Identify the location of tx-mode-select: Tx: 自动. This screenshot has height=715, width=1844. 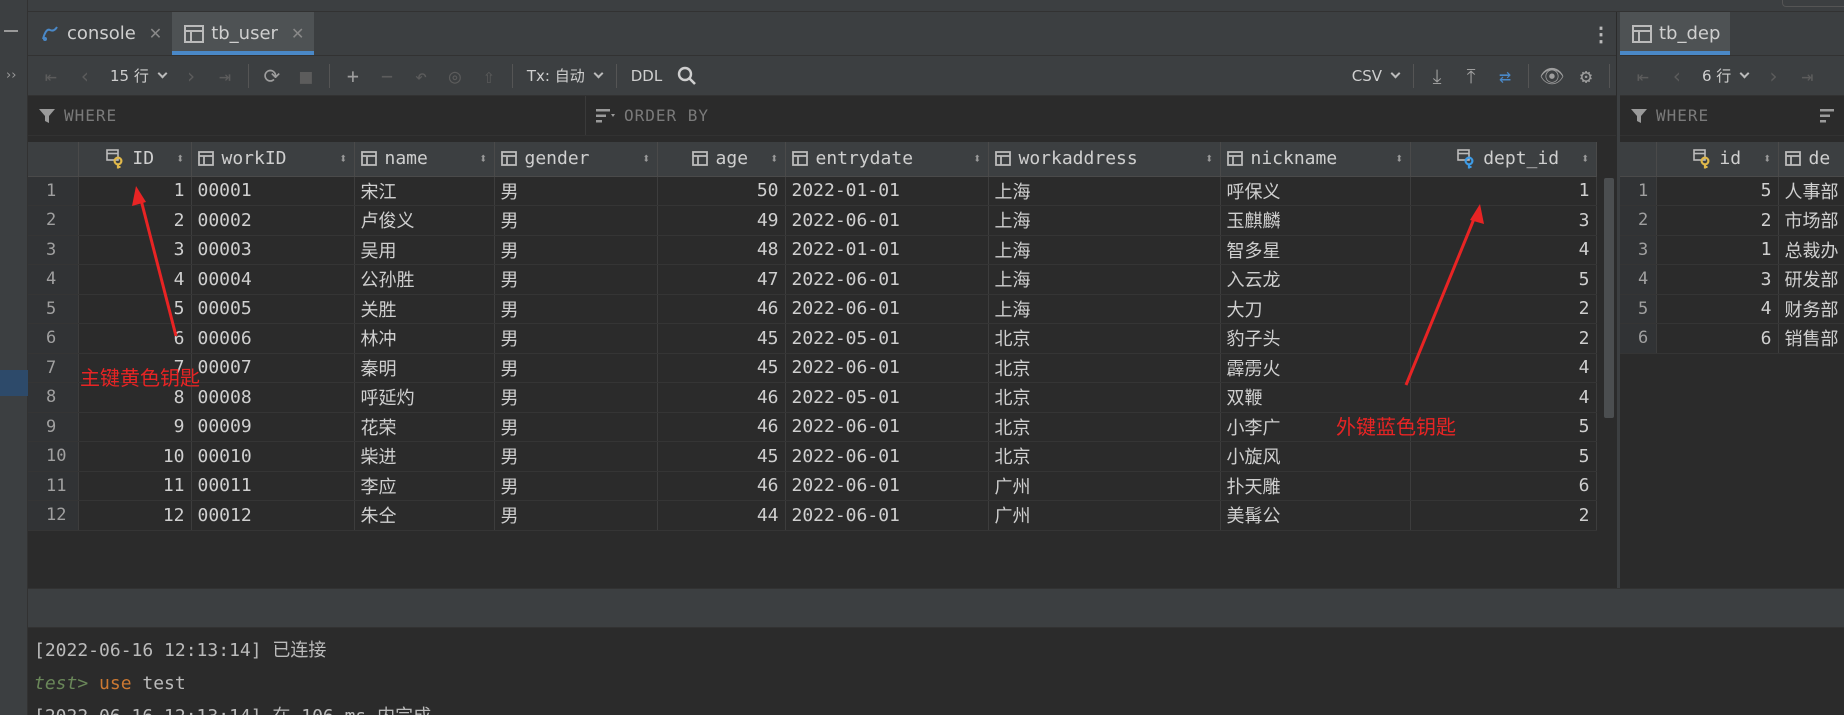
(564, 75).